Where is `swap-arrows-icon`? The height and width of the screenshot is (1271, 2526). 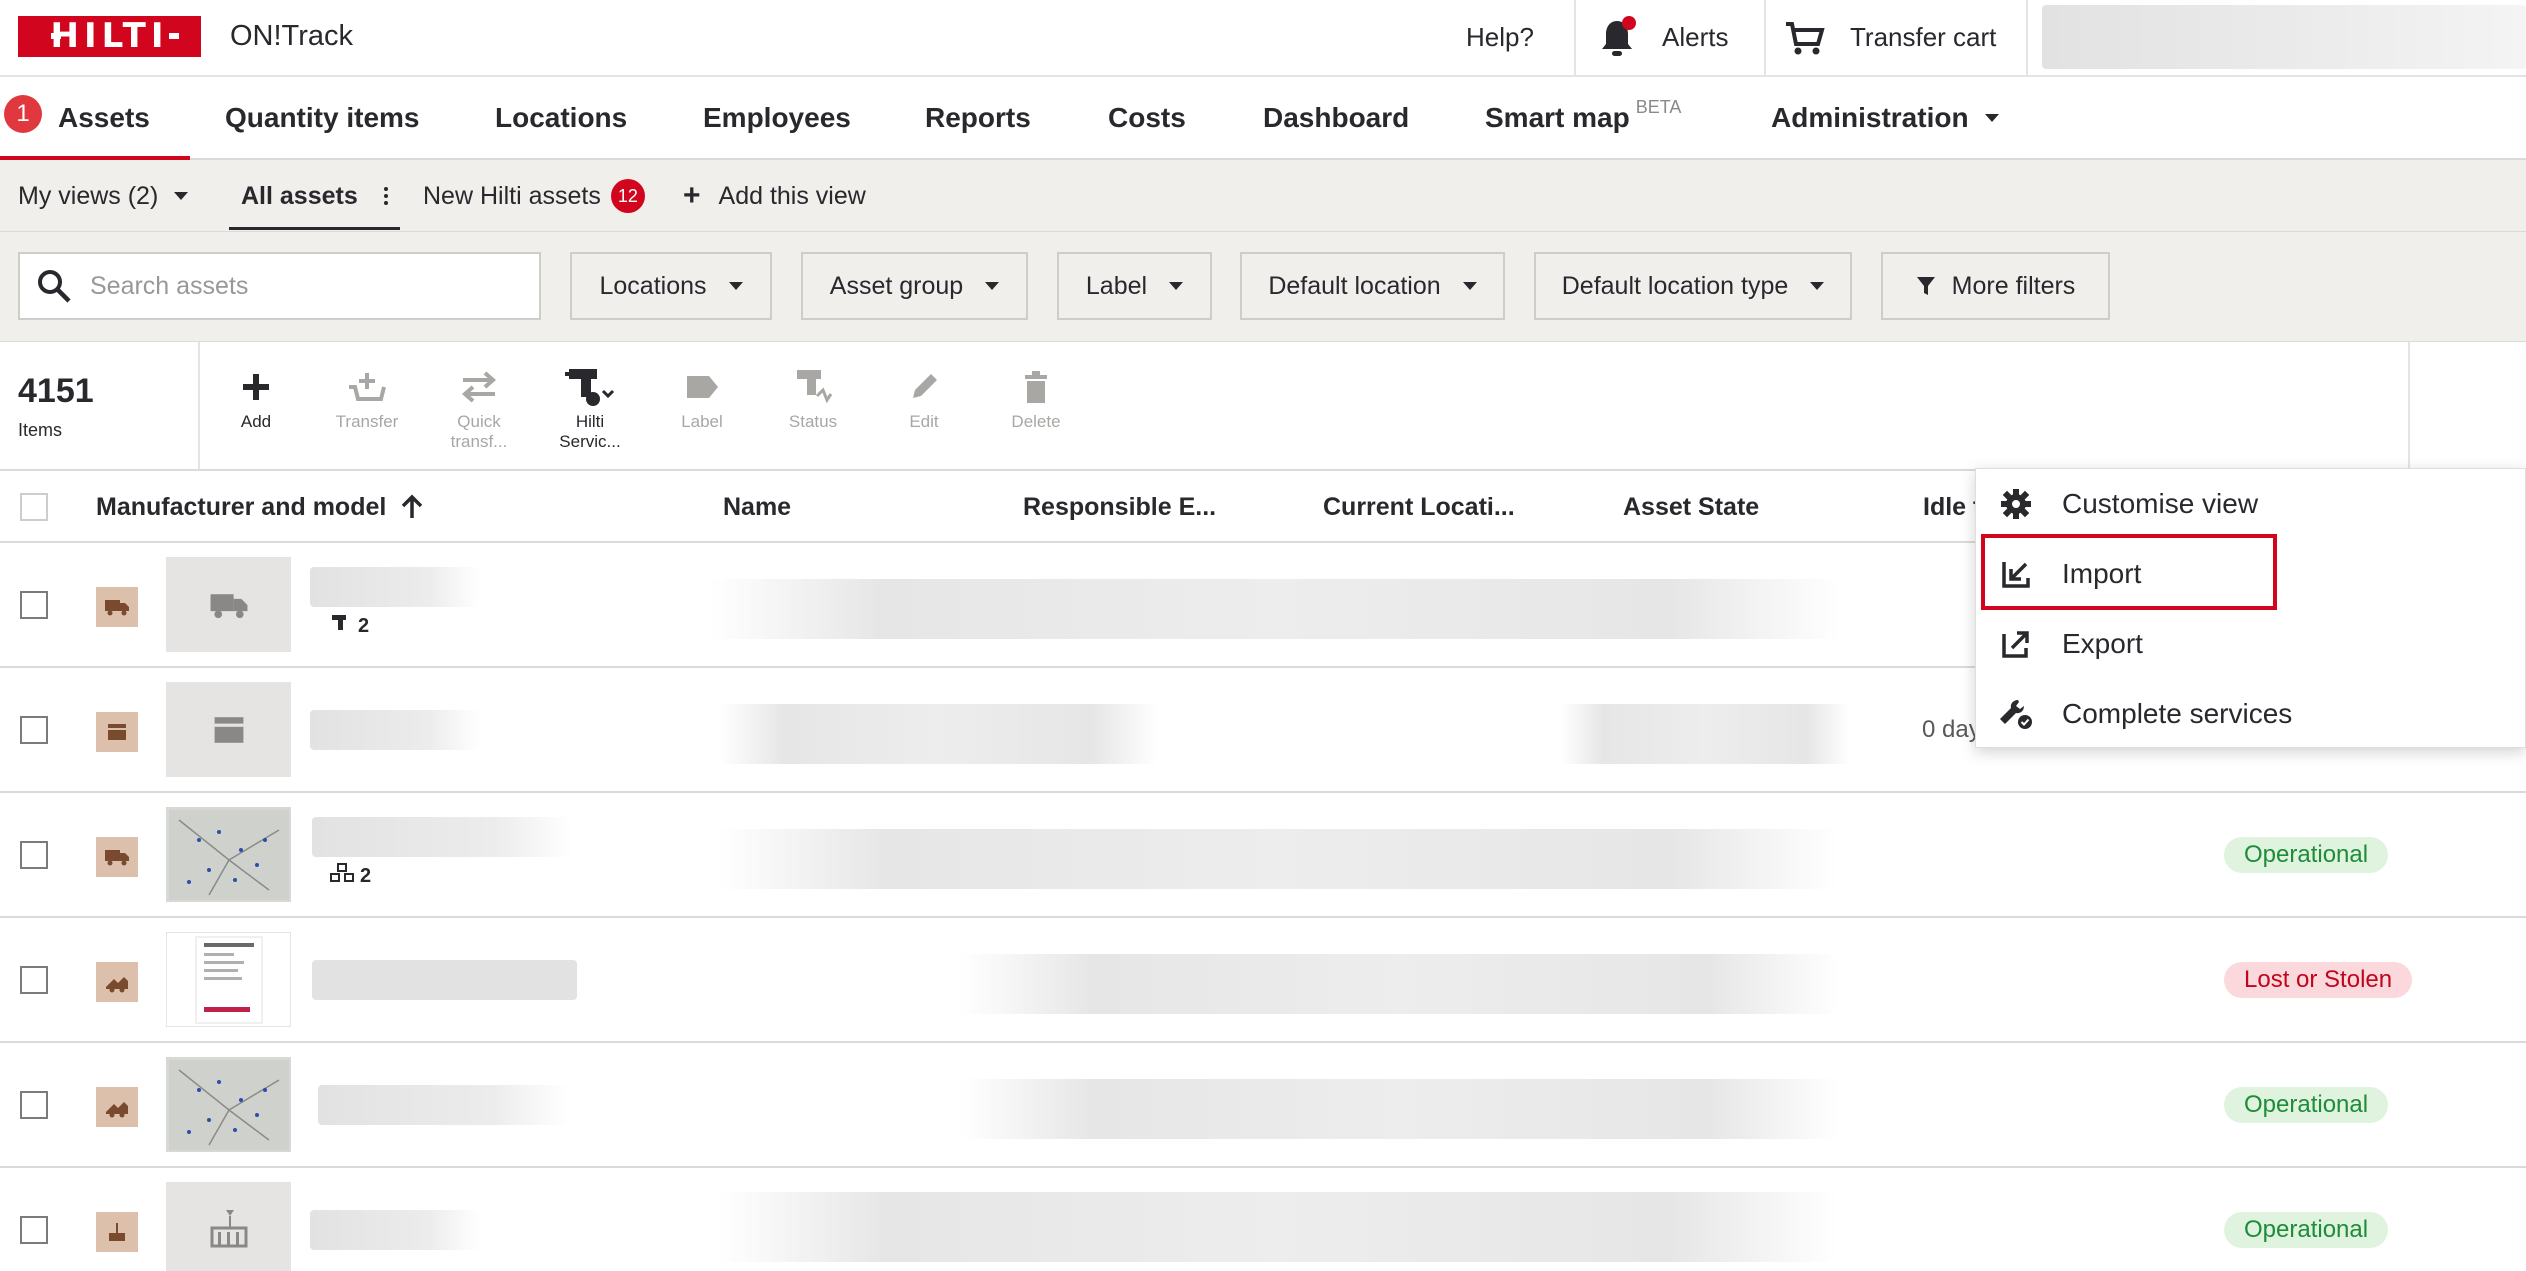
swap-arrows-icon is located at coordinates (479, 387).